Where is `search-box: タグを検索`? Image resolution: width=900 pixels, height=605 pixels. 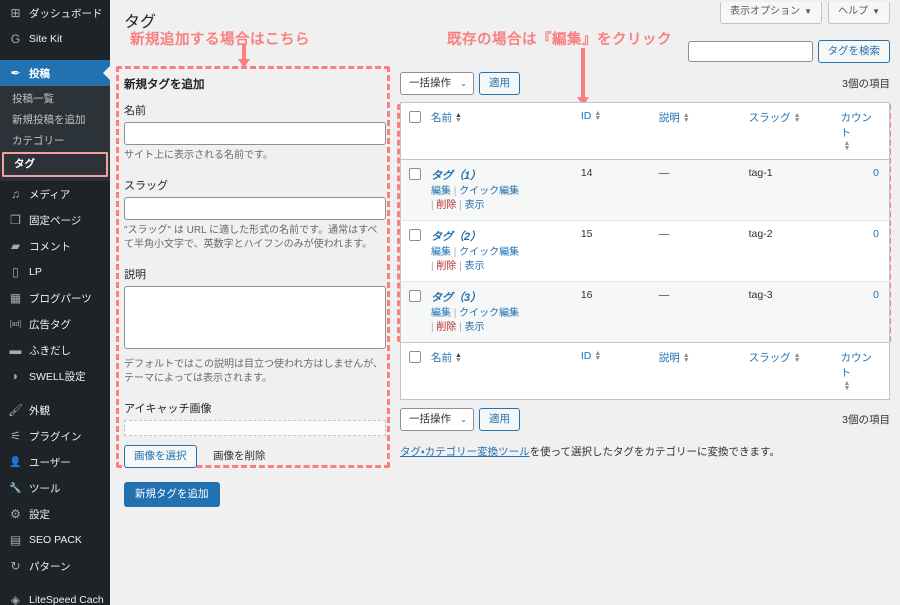 search-box: タグを検索 is located at coordinates (645, 51).